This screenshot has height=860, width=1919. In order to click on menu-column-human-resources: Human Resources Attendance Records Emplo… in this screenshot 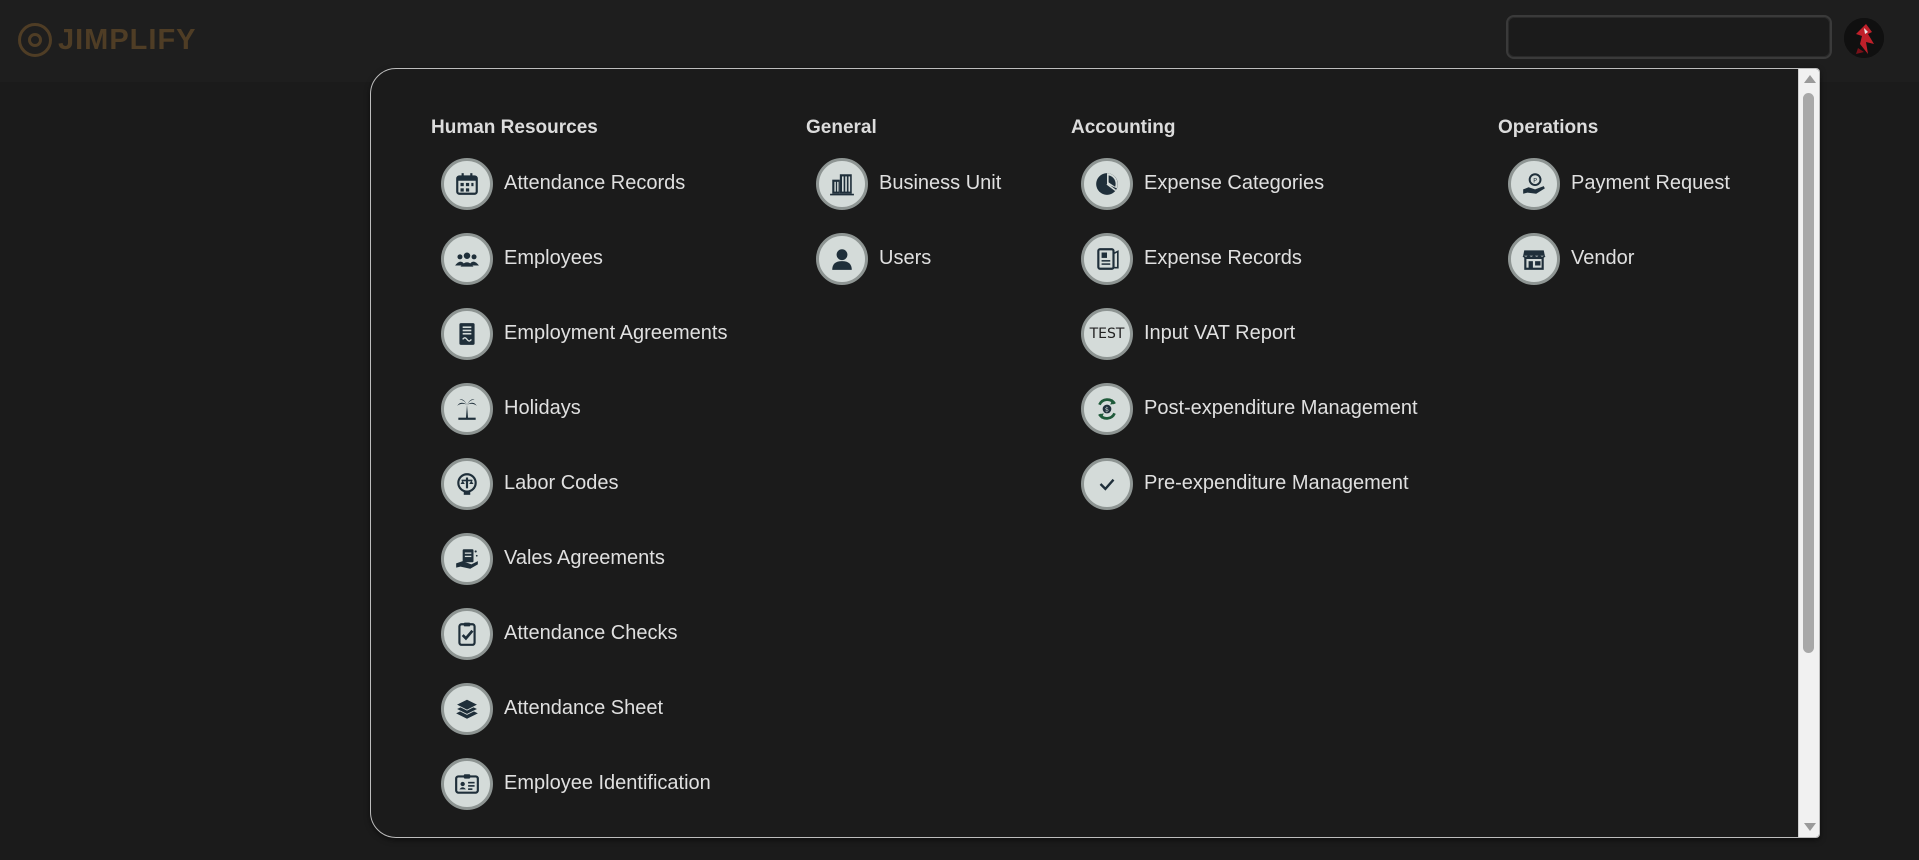, I will do `click(579, 473)`.